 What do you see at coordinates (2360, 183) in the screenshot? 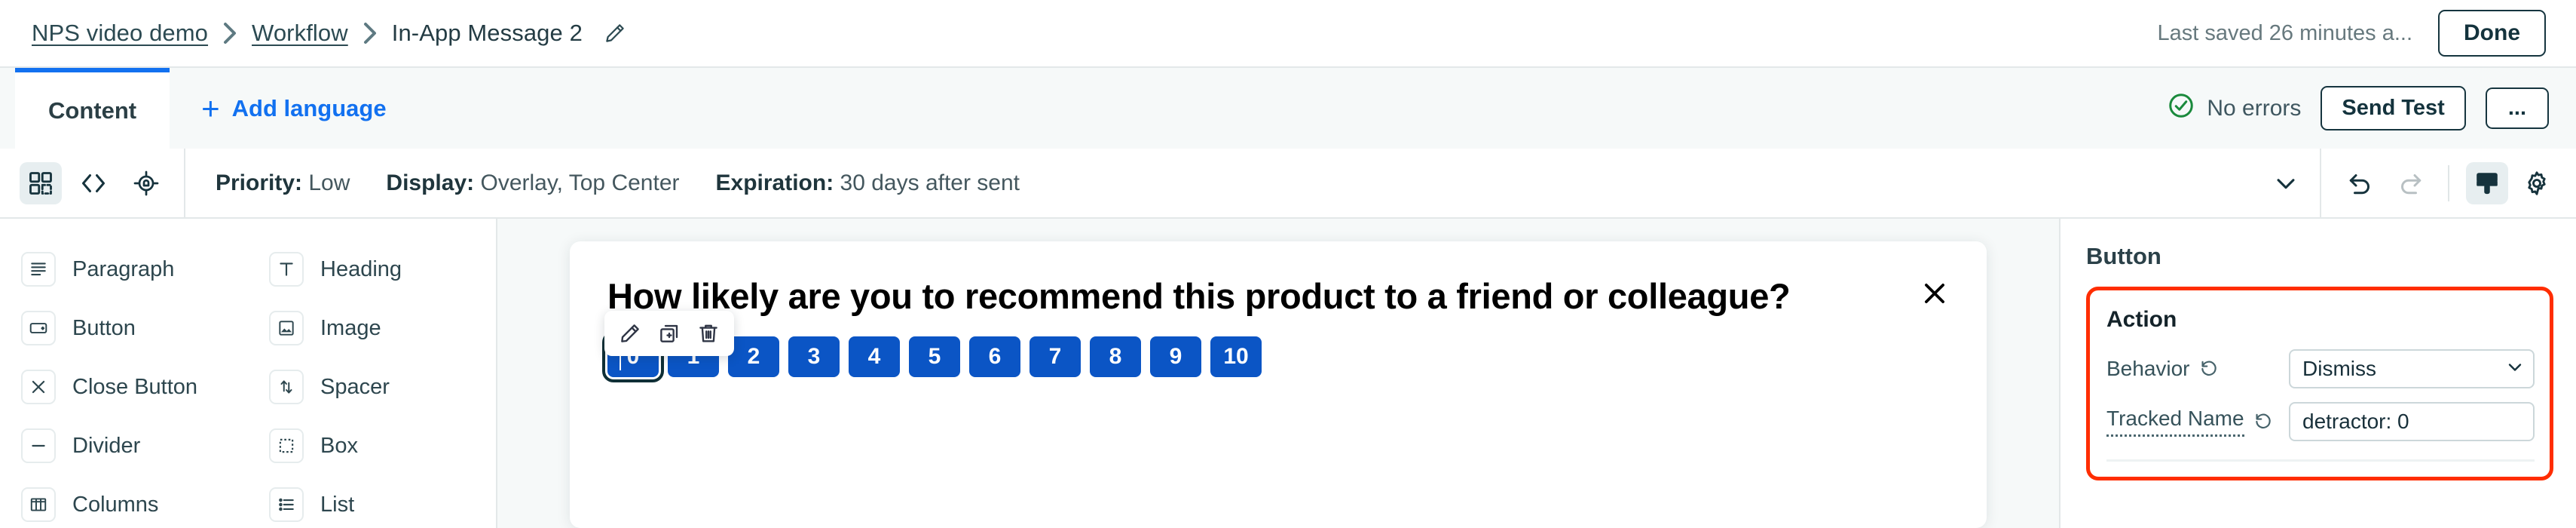
I see `undo-icon` at bounding box center [2360, 183].